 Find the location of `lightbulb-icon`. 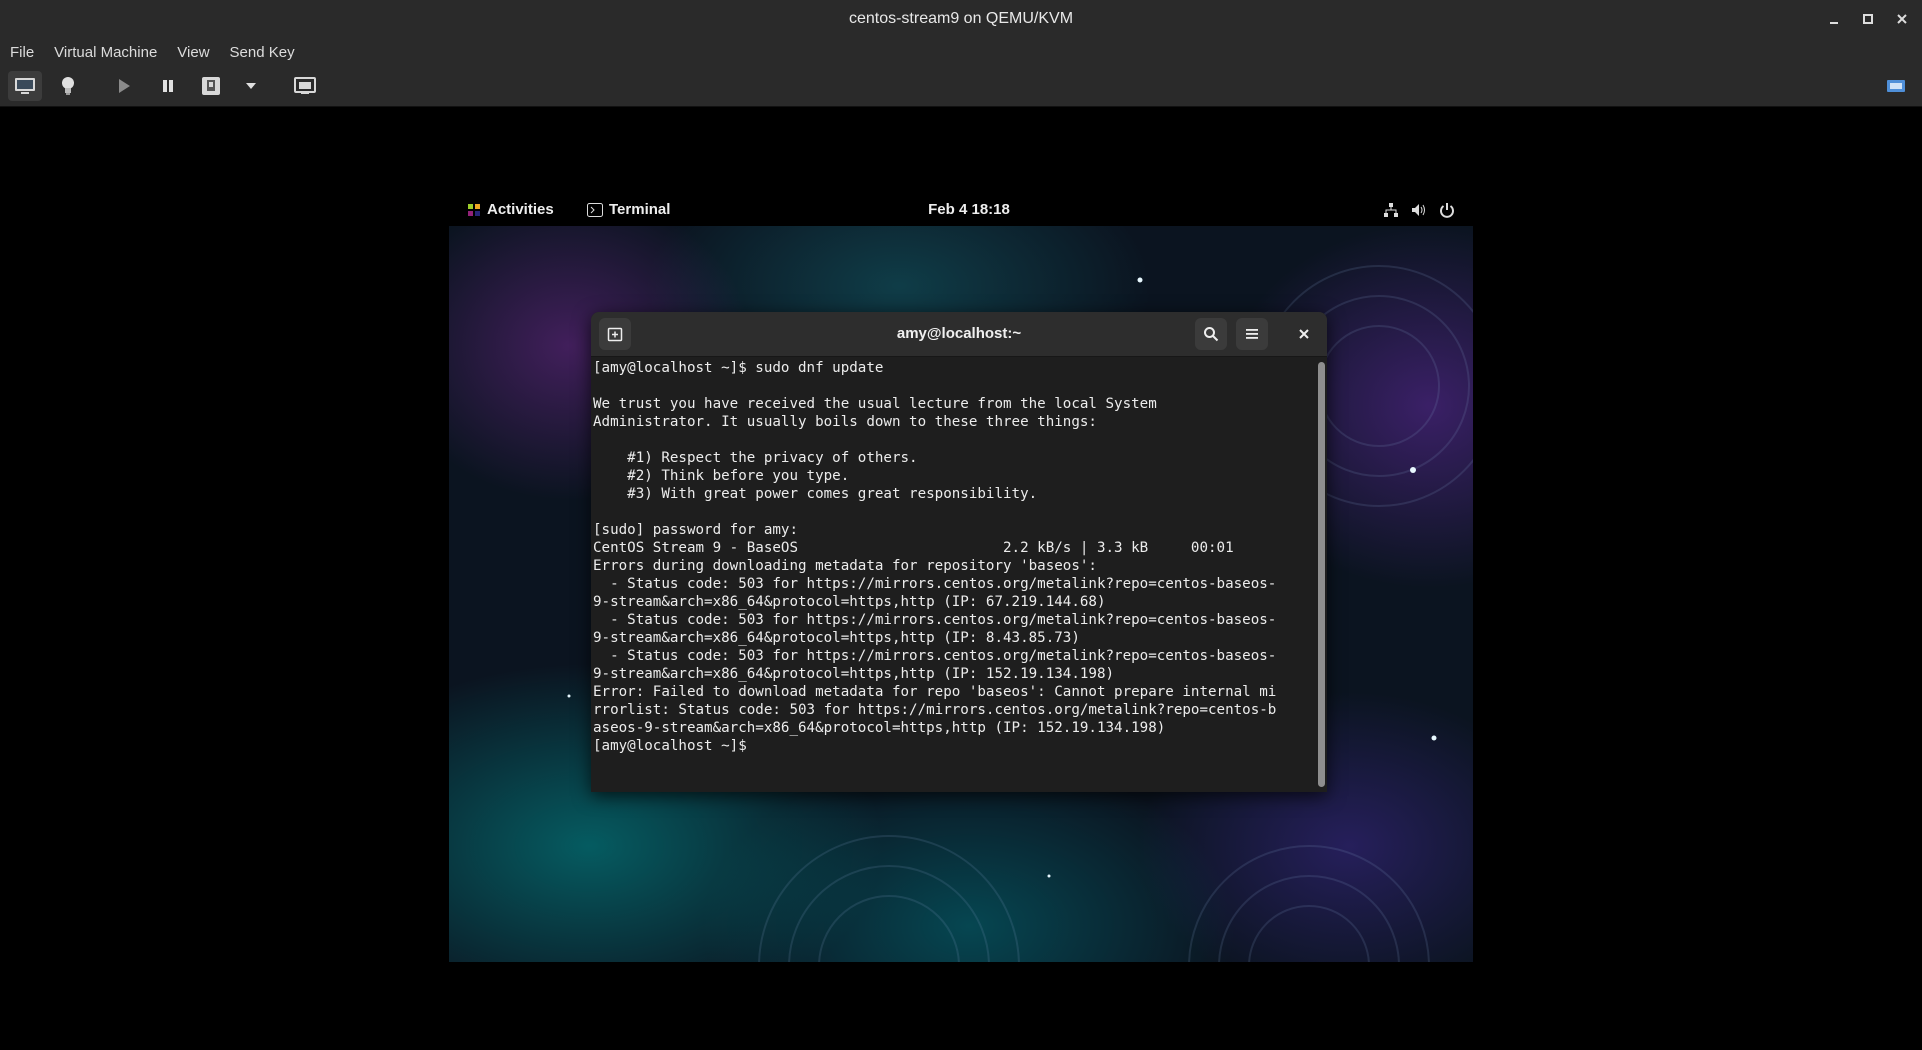

lightbulb-icon is located at coordinates (68, 86).